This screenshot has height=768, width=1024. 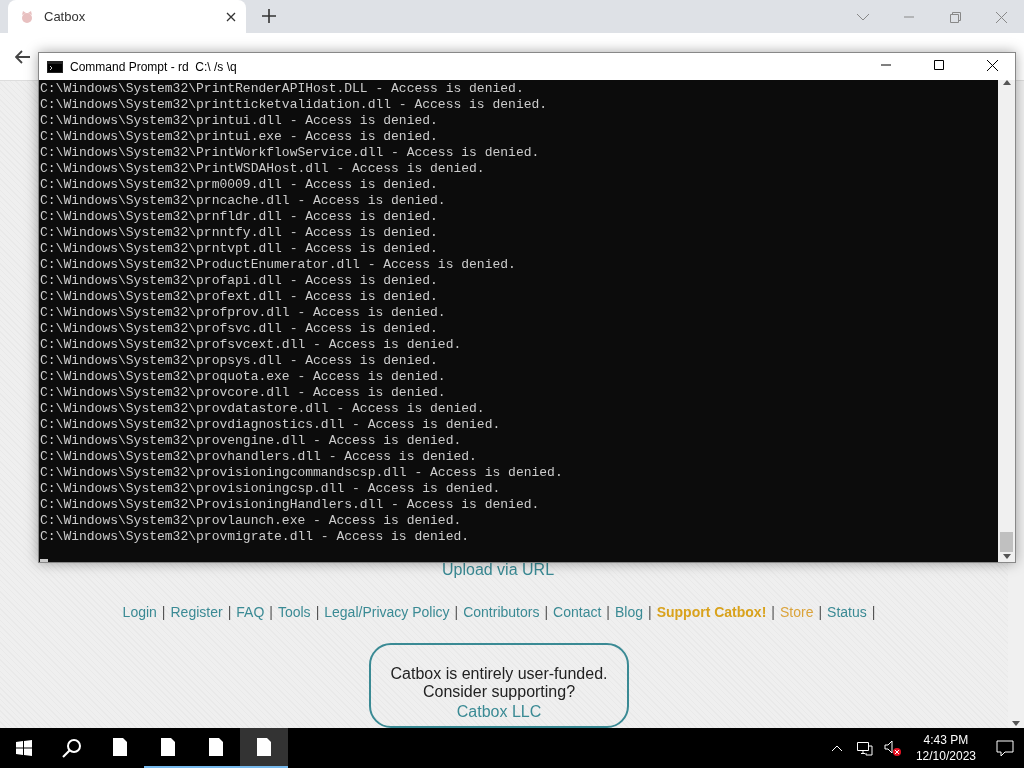 I want to click on taskbar-app-button, so click(x=264, y=748).